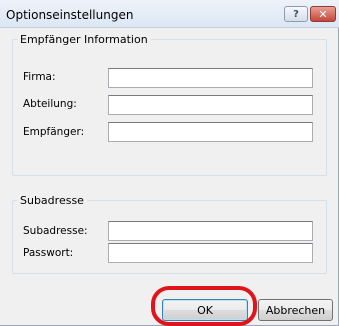 This screenshot has height=326, width=339. I want to click on department-label: Abteilung:, so click(50, 104).